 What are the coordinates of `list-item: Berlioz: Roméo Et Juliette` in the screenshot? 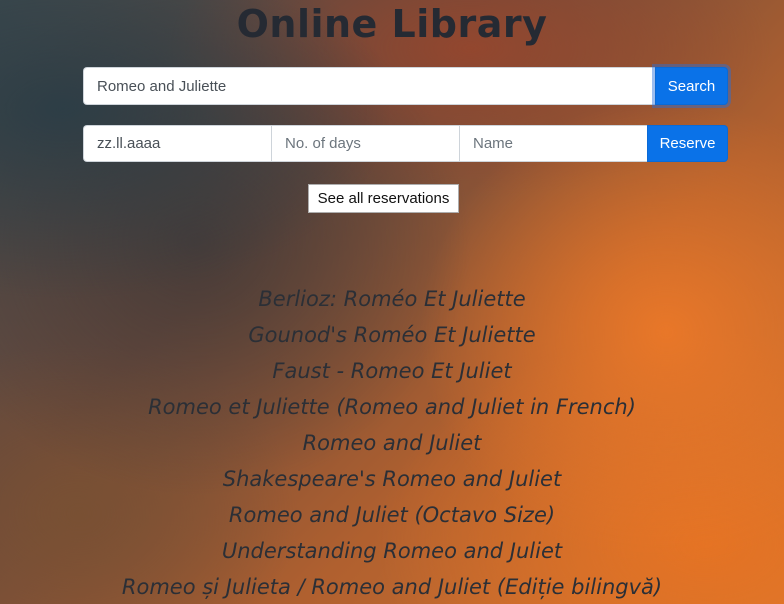 It's located at (392, 299).